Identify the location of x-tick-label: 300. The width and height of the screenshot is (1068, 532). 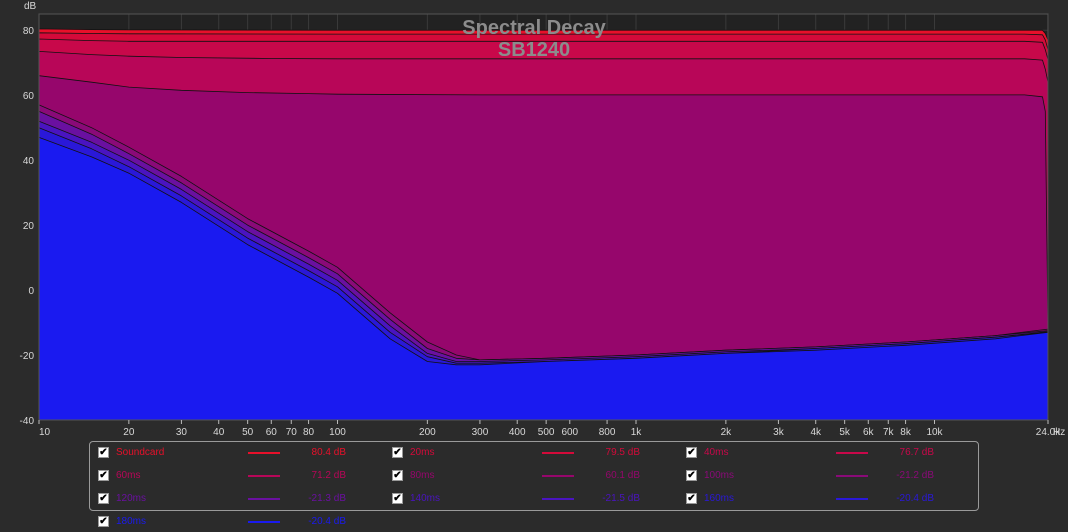
(480, 432).